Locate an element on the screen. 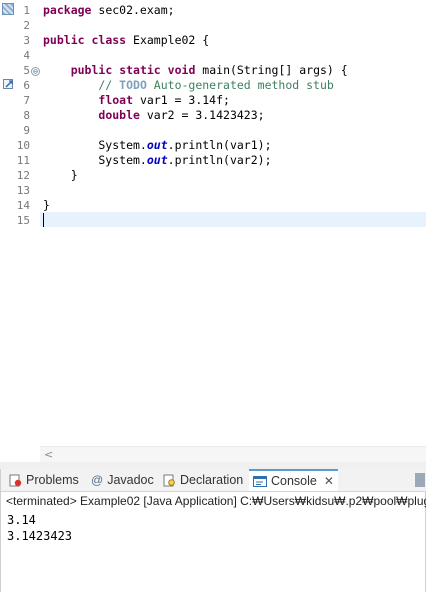 The width and height of the screenshot is (426, 592). code-token: class is located at coordinates (109, 40).